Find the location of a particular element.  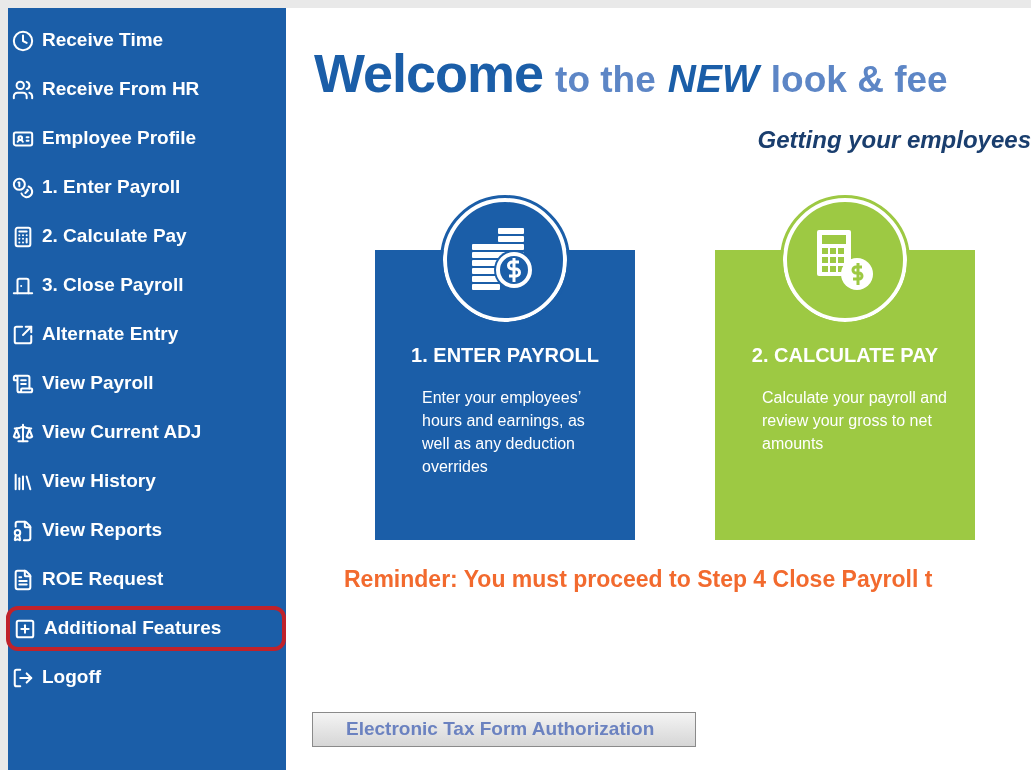

reminder-text: Reminder: You must proceed to Step 4 Close Payroll t is located at coordinates (639, 579).